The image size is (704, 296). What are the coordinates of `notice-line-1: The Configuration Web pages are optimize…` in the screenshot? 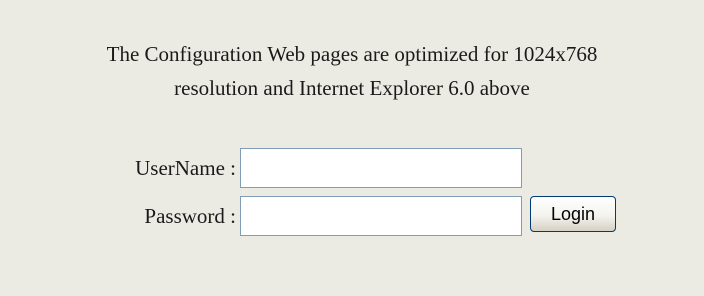 It's located at (352, 54).